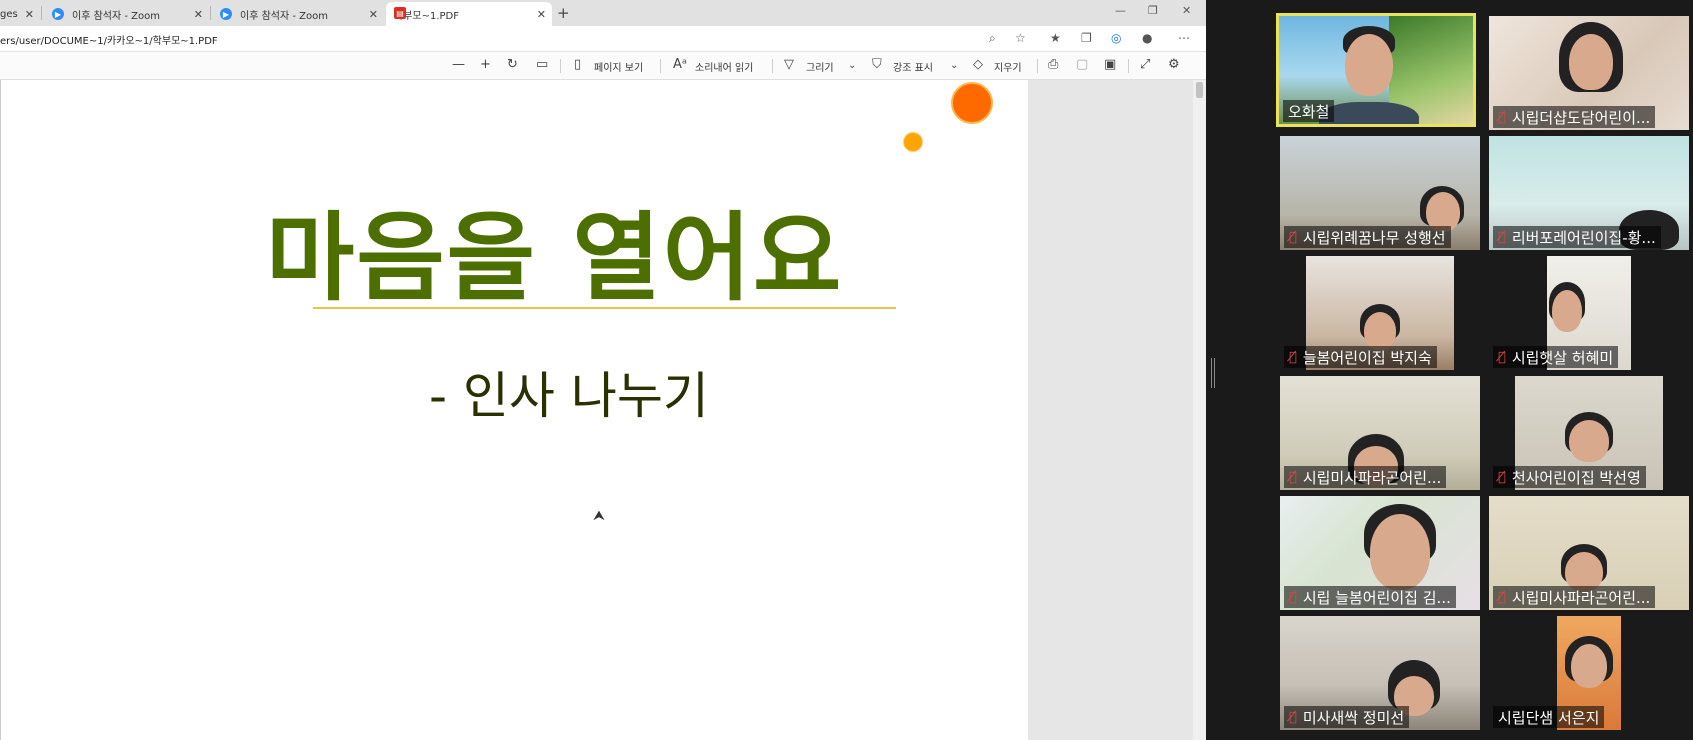  I want to click on participant-name: 🎙̸ 미사새싹 정미선, so click(1347, 717).